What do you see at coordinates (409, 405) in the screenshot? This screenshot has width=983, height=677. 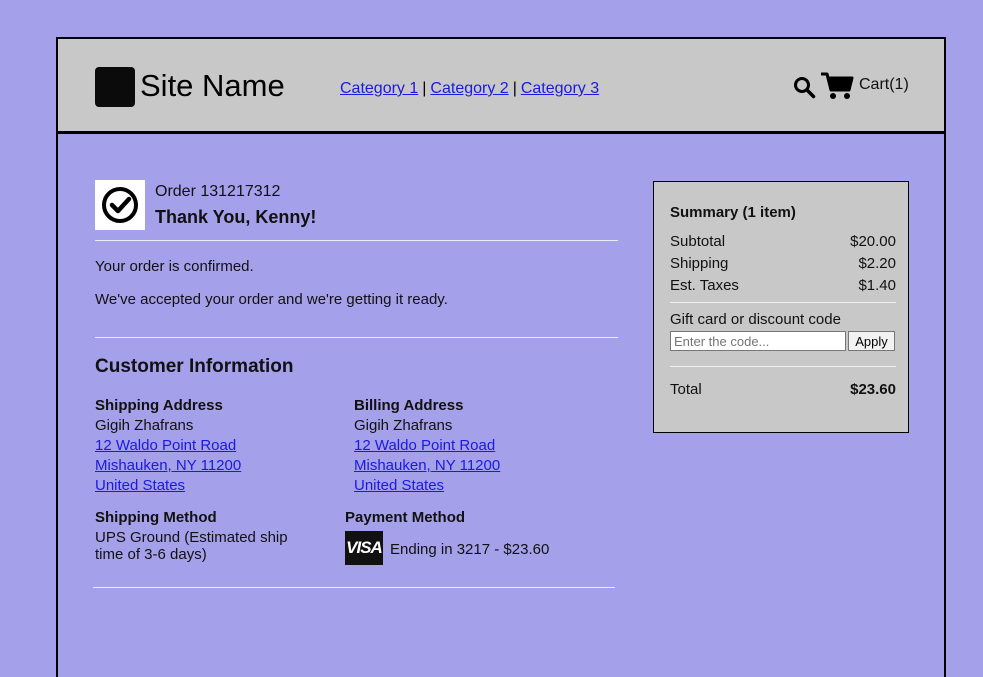 I see `billing-address-heading: Billing Address` at bounding box center [409, 405].